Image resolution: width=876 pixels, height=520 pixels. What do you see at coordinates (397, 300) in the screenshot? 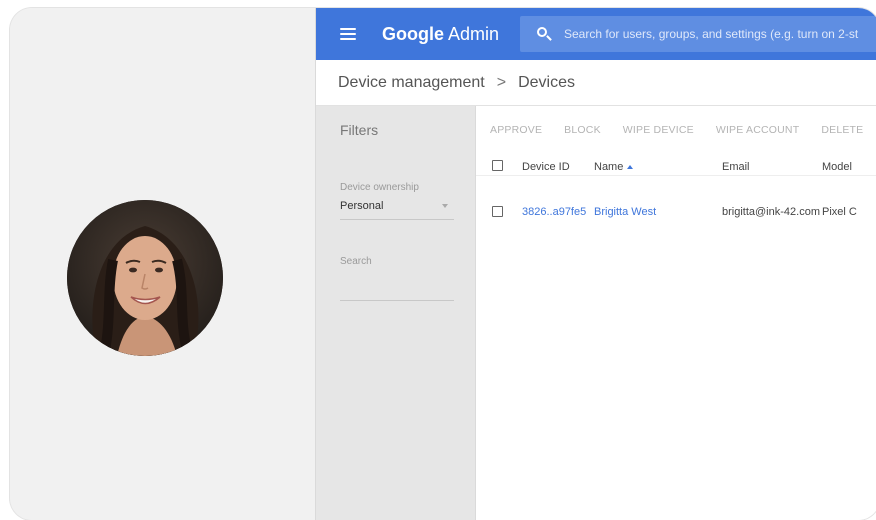
I see `search-filter-input` at bounding box center [397, 300].